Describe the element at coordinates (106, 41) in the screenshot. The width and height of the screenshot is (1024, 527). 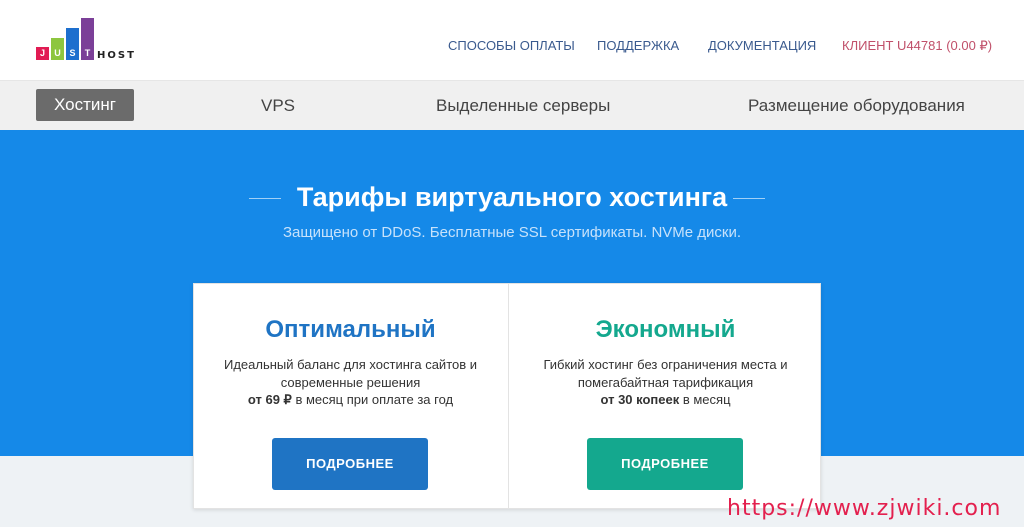
I see `justhost-logo: J U S T HOST` at that location.